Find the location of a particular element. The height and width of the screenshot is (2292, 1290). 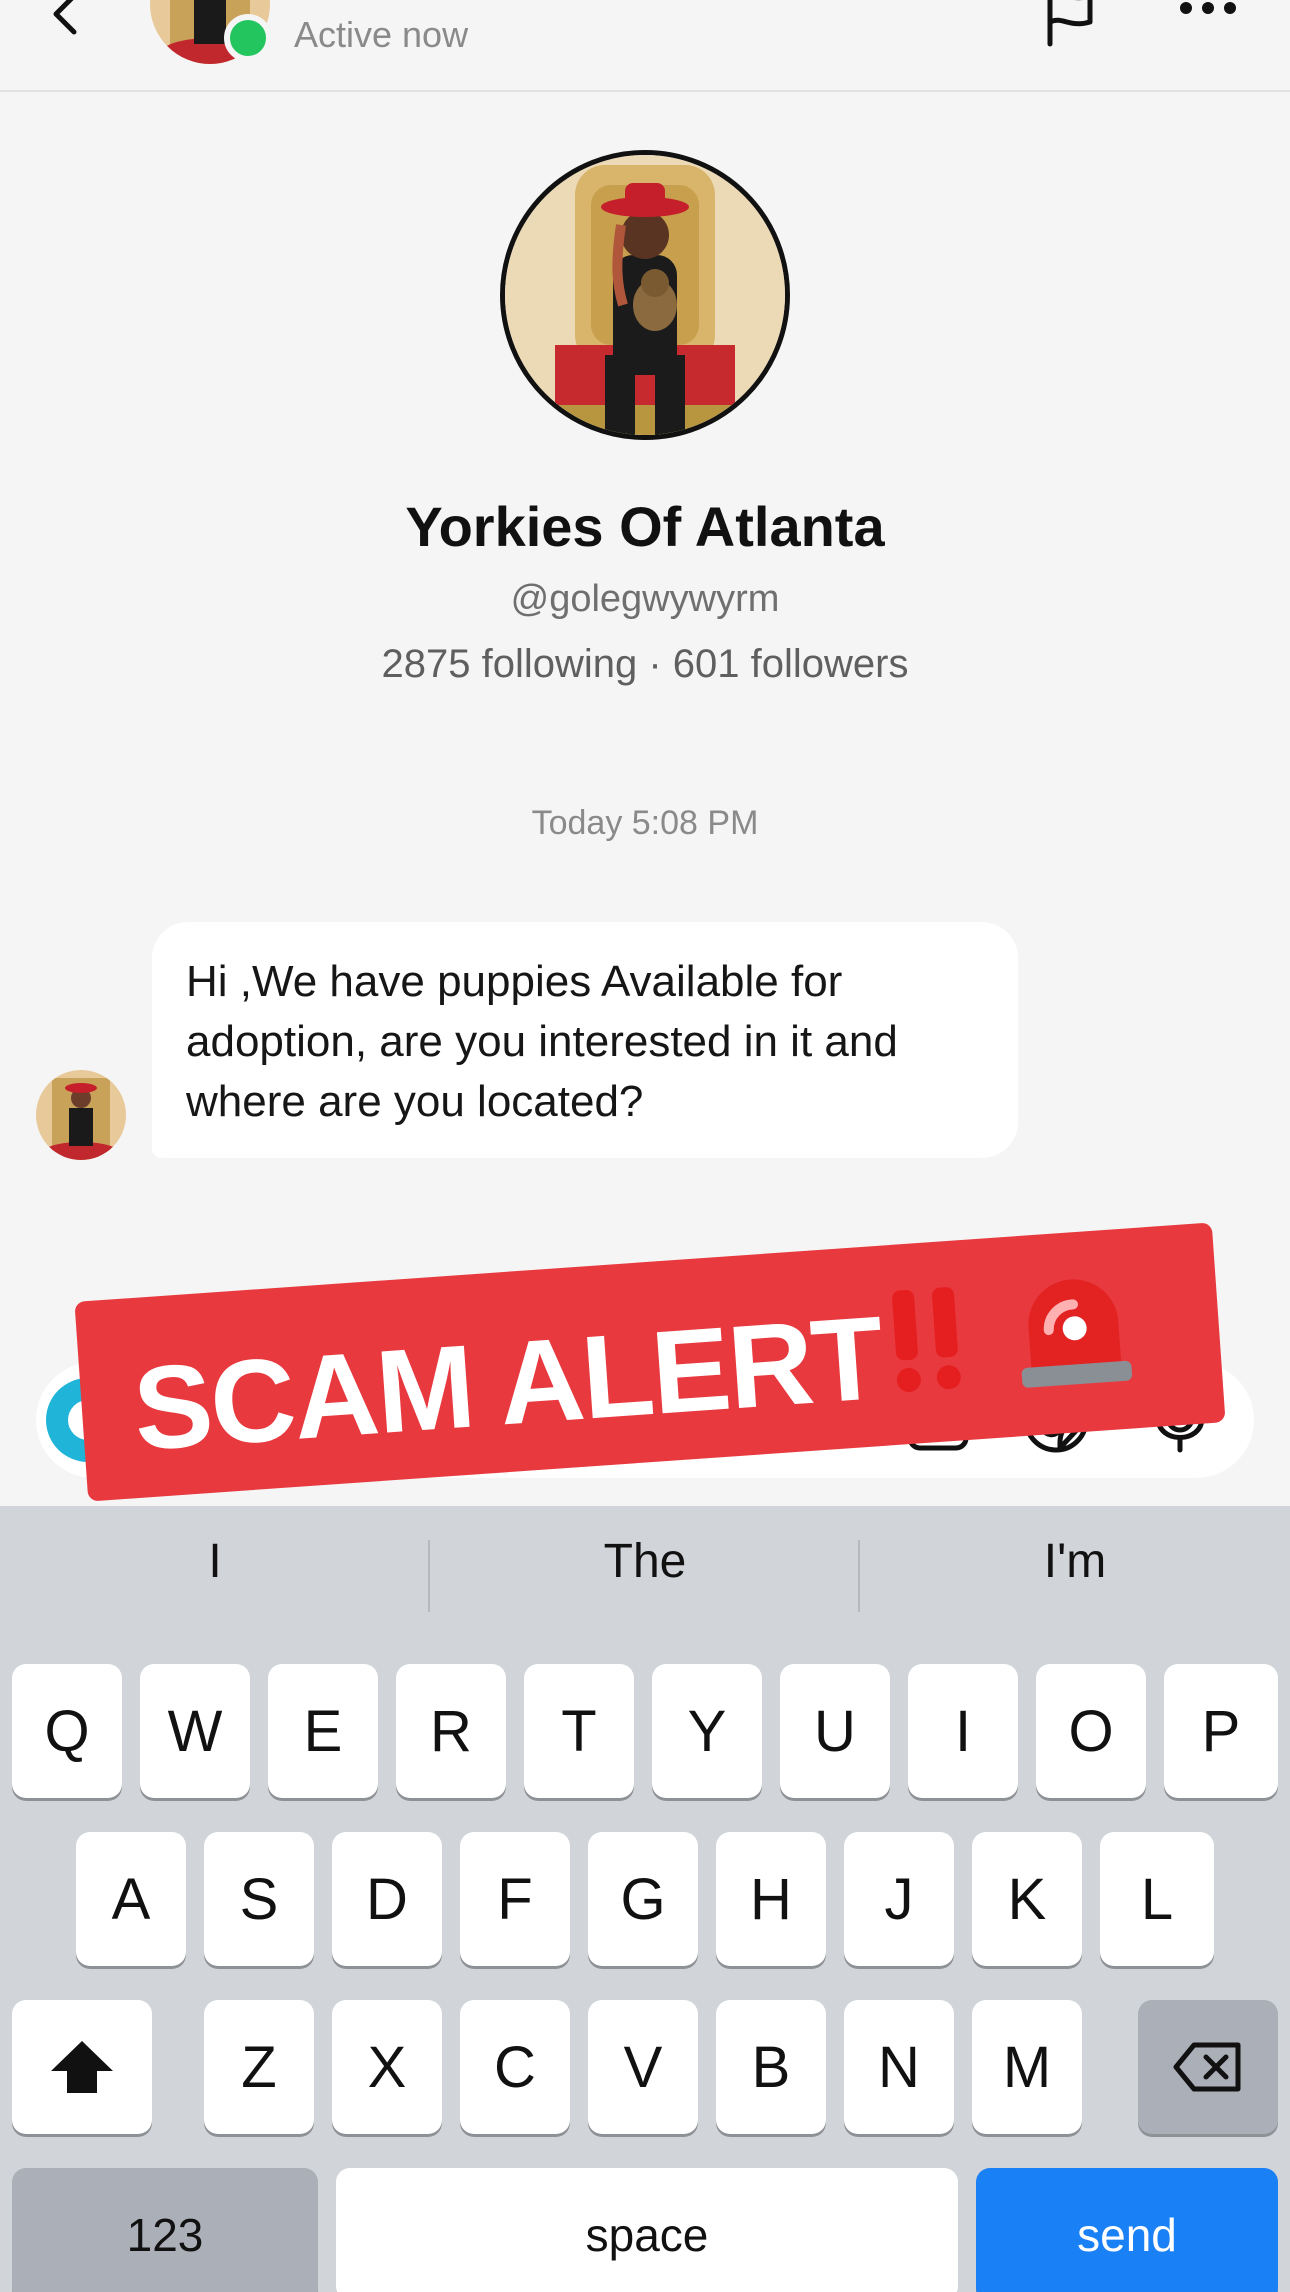

key-i: I is located at coordinates (963, 1731).